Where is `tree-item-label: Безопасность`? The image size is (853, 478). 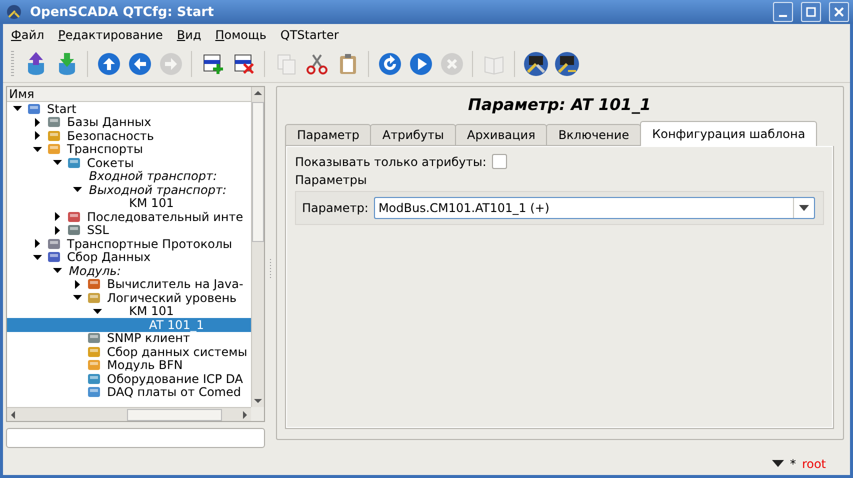 tree-item-label: Безопасность is located at coordinates (110, 135).